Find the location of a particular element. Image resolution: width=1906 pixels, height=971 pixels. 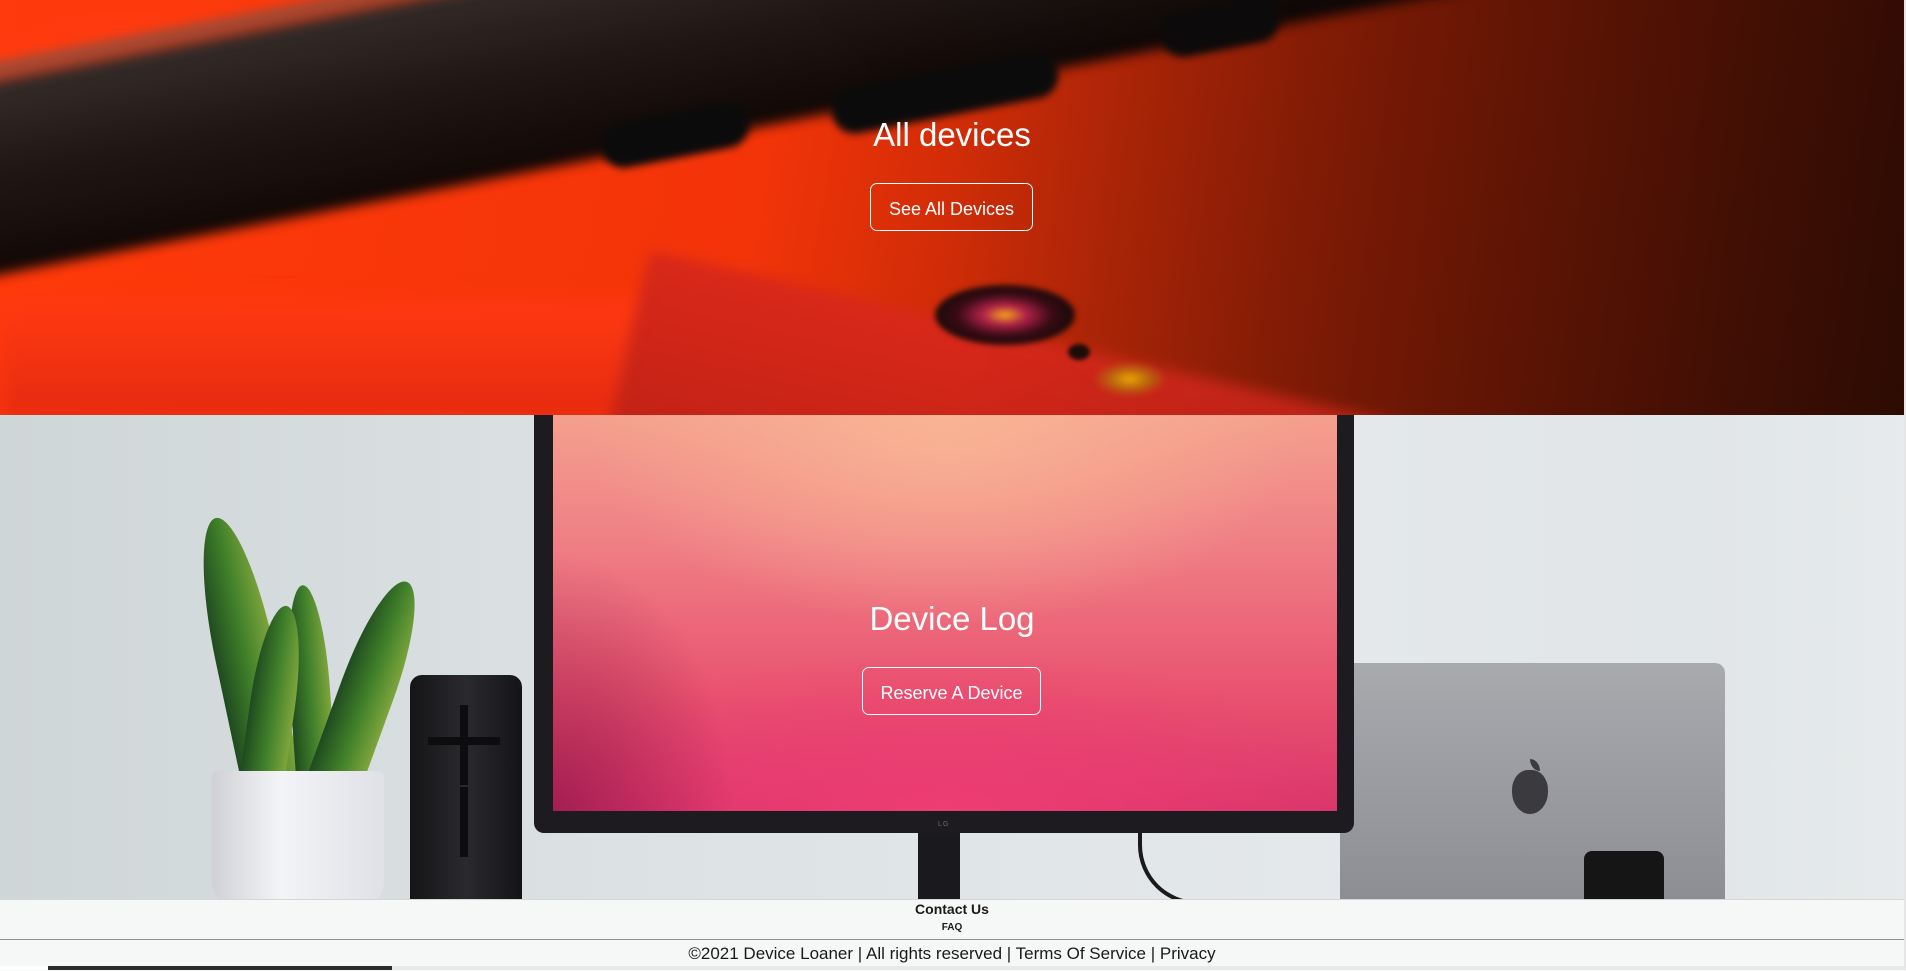

privacy-link: Privacy is located at coordinates (1188, 953).